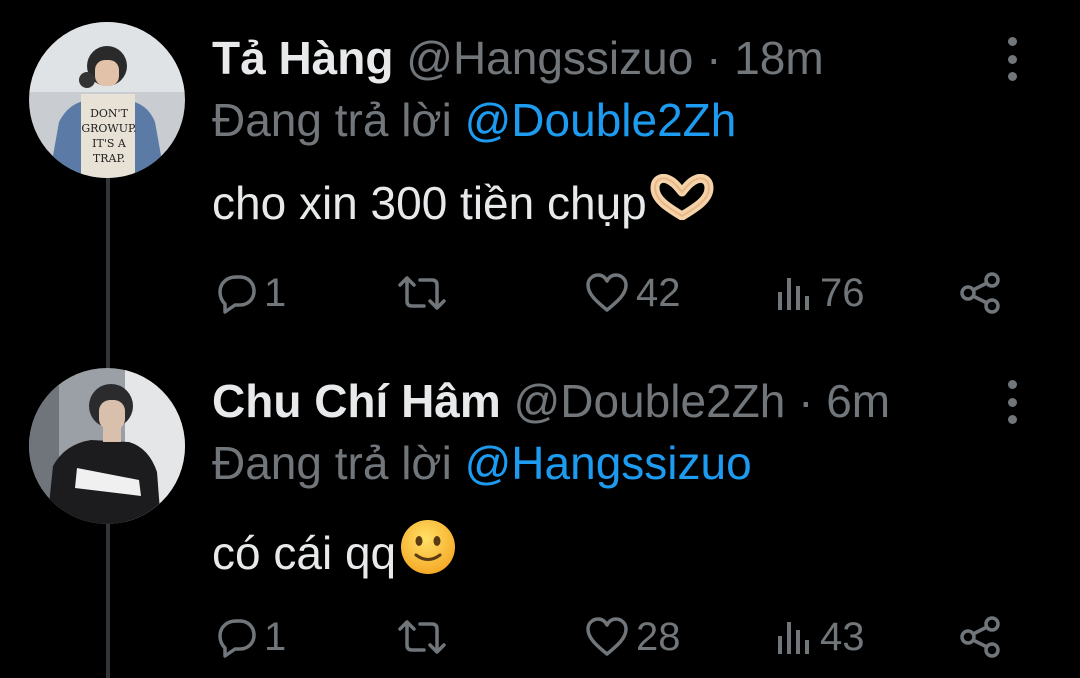 Image resolution: width=1080 pixels, height=678 pixels. I want to click on svg-text: TRAP., so click(109, 158).